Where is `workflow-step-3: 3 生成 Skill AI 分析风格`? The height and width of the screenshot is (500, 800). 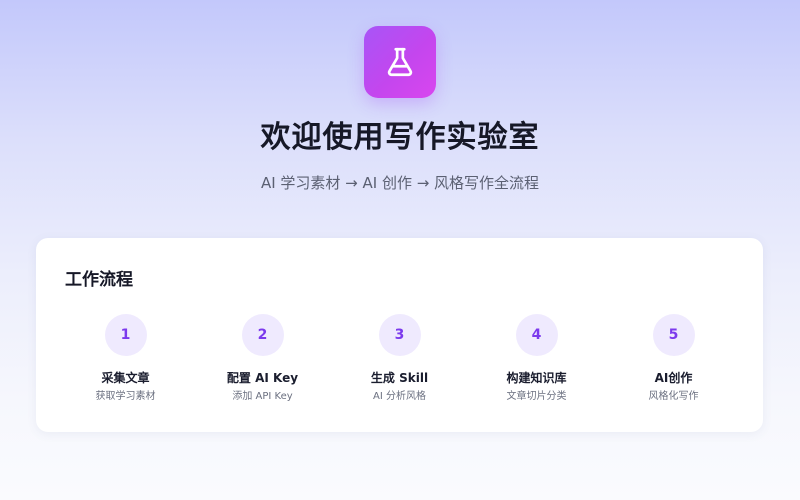 workflow-step-3: 3 生成 Skill AI 分析风格 is located at coordinates (399, 364).